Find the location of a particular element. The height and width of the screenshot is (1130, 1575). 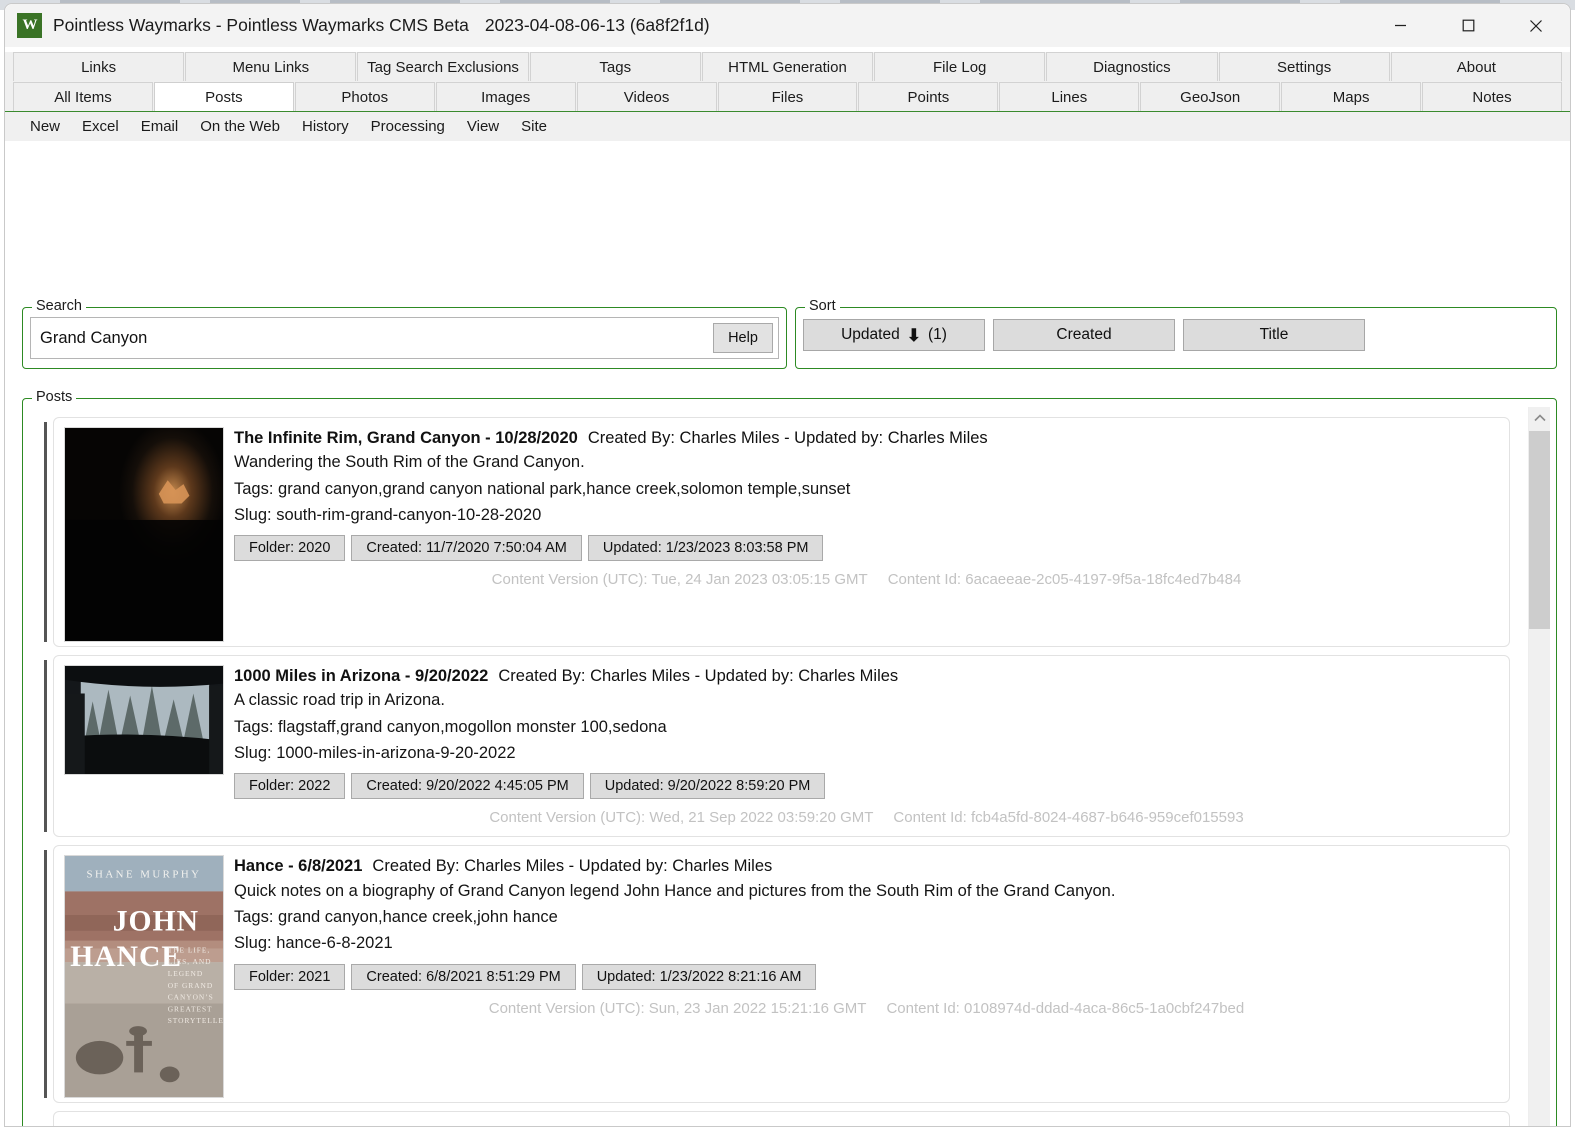

post-folder-chip: Folder: 2022 is located at coordinates (290, 786).